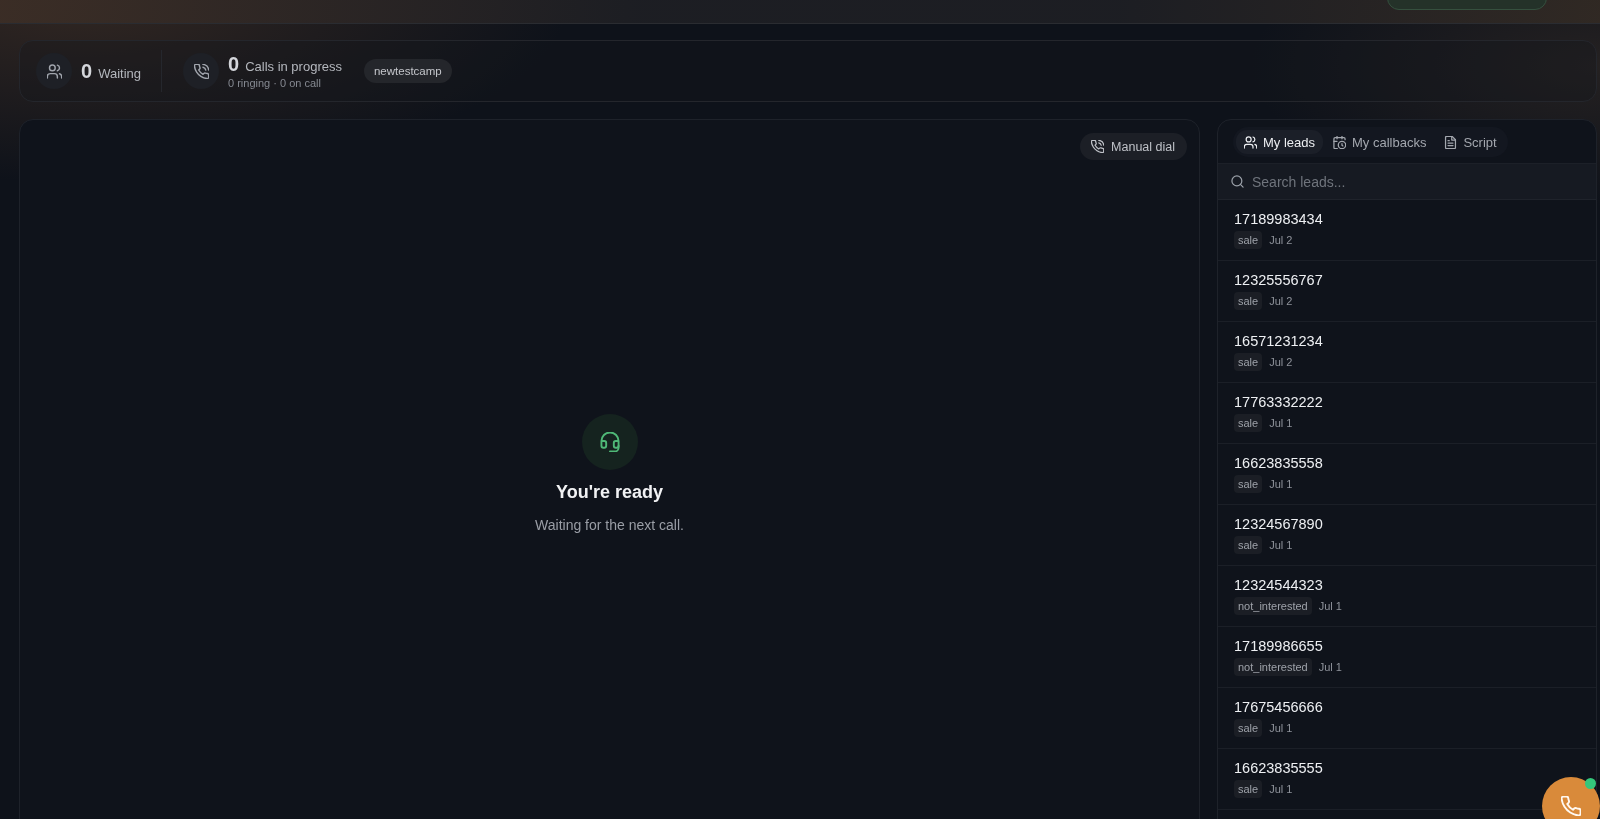  Describe the element at coordinates (1278, 402) in the screenshot. I see `lead-phone: 17763332222` at that location.